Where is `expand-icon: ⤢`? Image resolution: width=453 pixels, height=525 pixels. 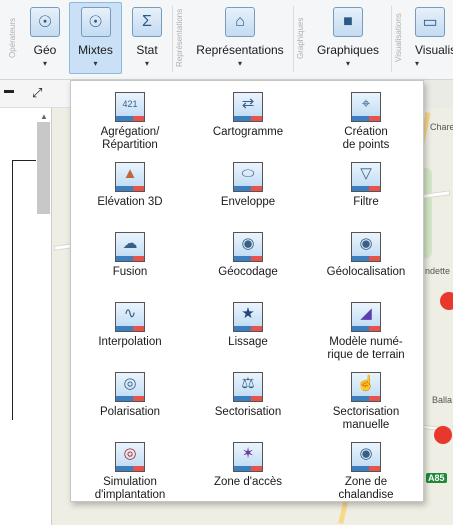
expand-icon: ⤢ is located at coordinates (37, 93).